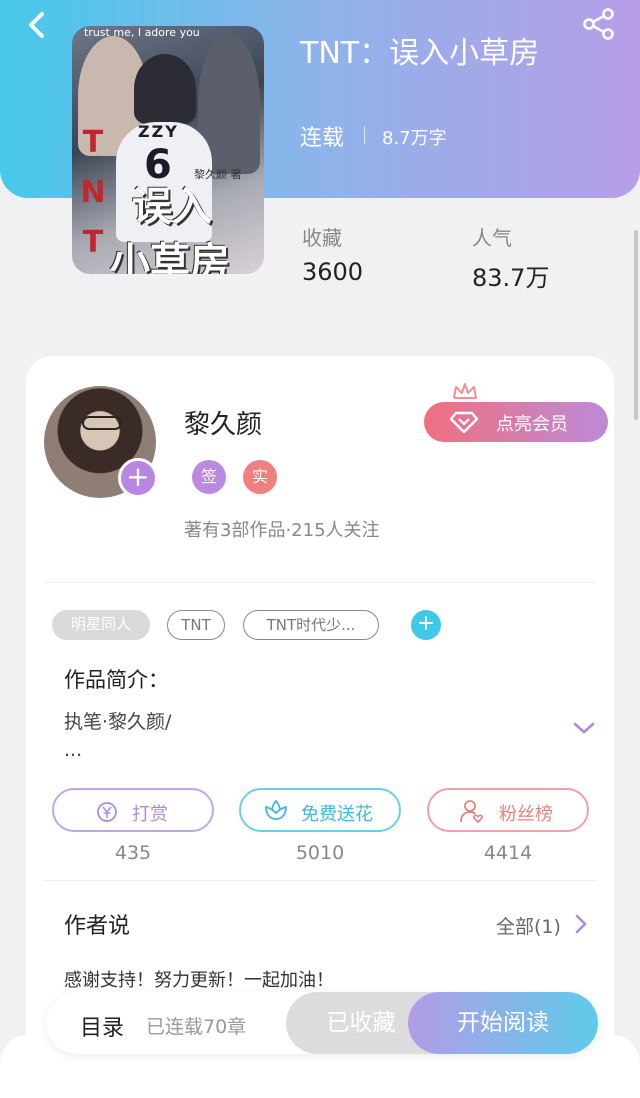 The width and height of the screenshot is (640, 1098). I want to click on author-meta: 著有3部作品·215人关注, so click(282, 530).